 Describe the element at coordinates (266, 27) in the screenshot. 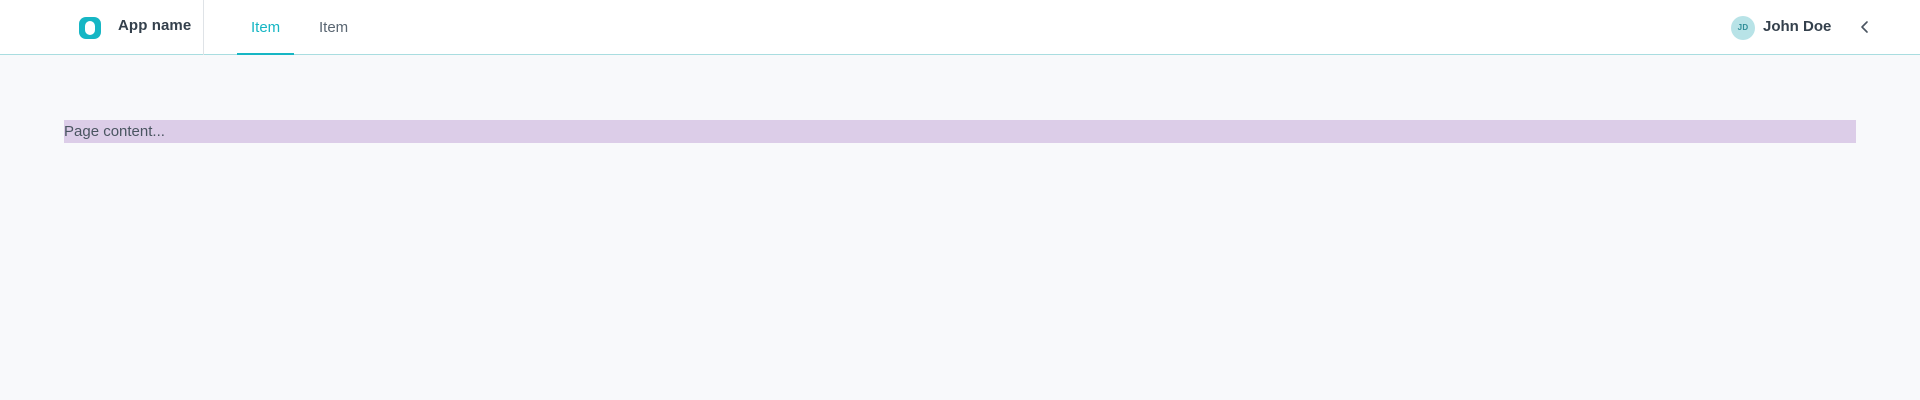

I see `nav-item-1: Item` at that location.